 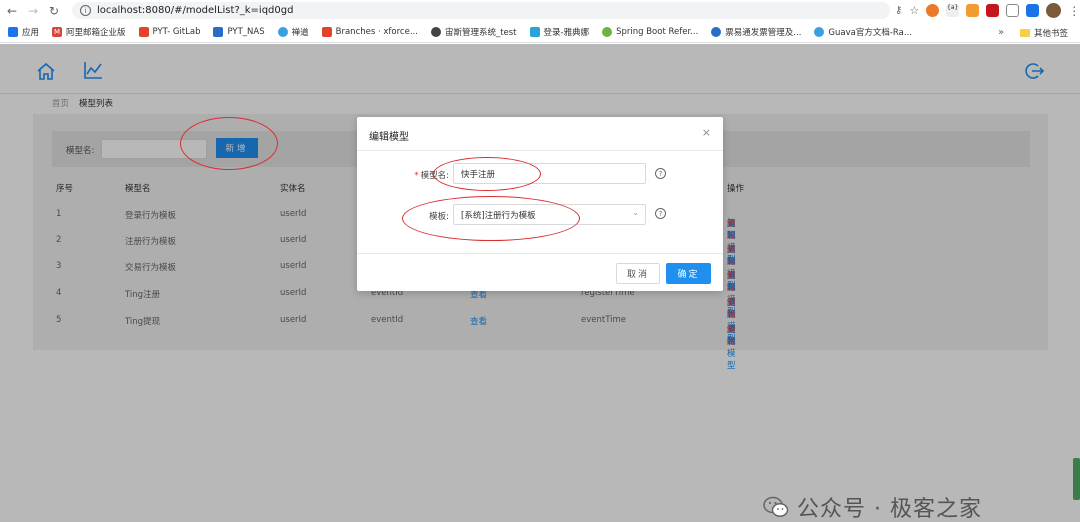 I want to click on address-bar: i localhost:8080/#/modelList?_k=iqd0gd, so click(x=481, y=10).